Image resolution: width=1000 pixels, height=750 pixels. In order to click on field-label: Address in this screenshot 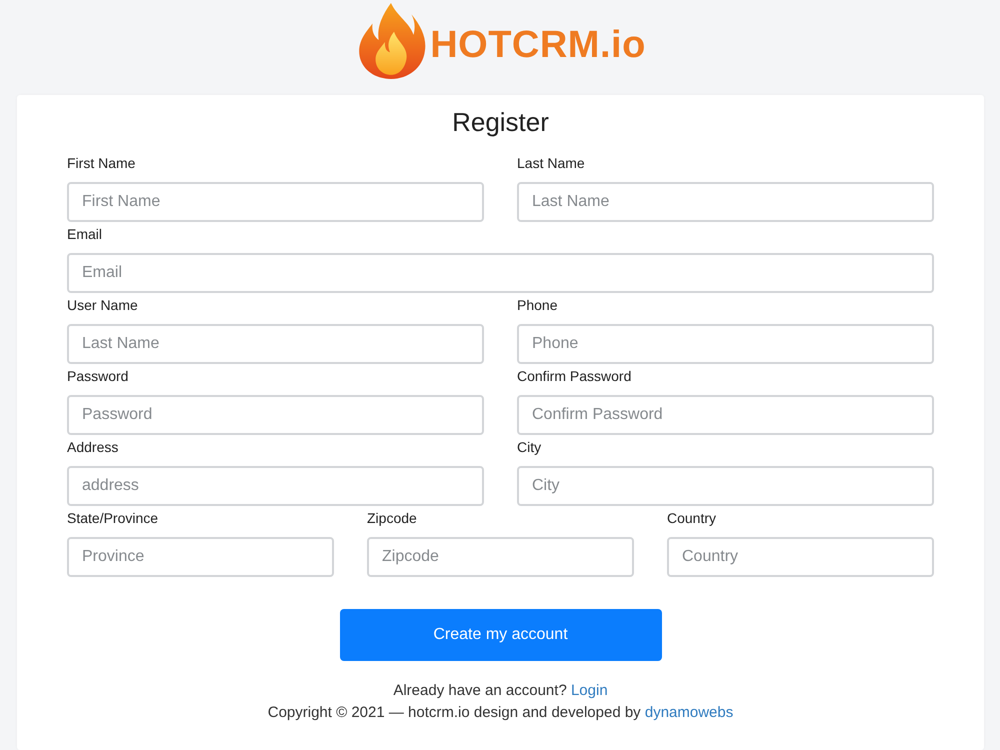, I will do `click(93, 447)`.